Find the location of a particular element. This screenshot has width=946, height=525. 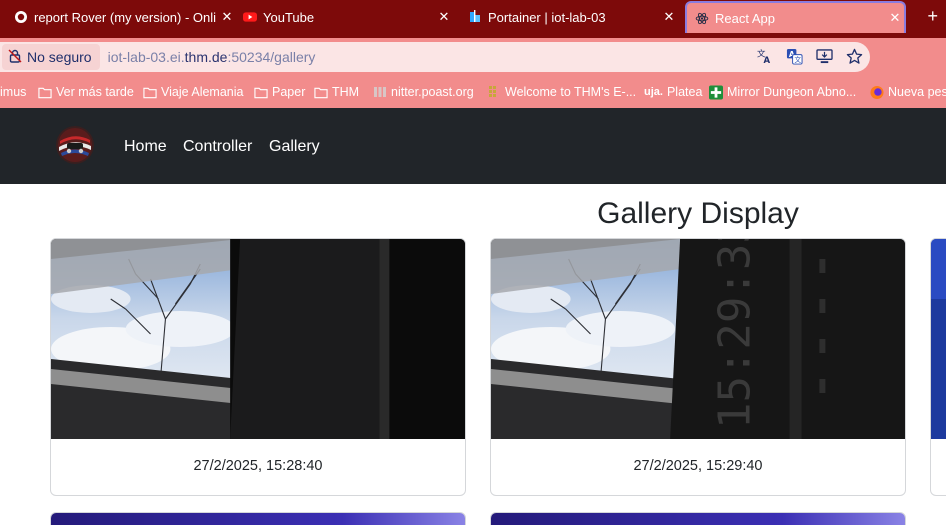

tab-title: Portainer | iot-lab-03 is located at coordinates (547, 17).